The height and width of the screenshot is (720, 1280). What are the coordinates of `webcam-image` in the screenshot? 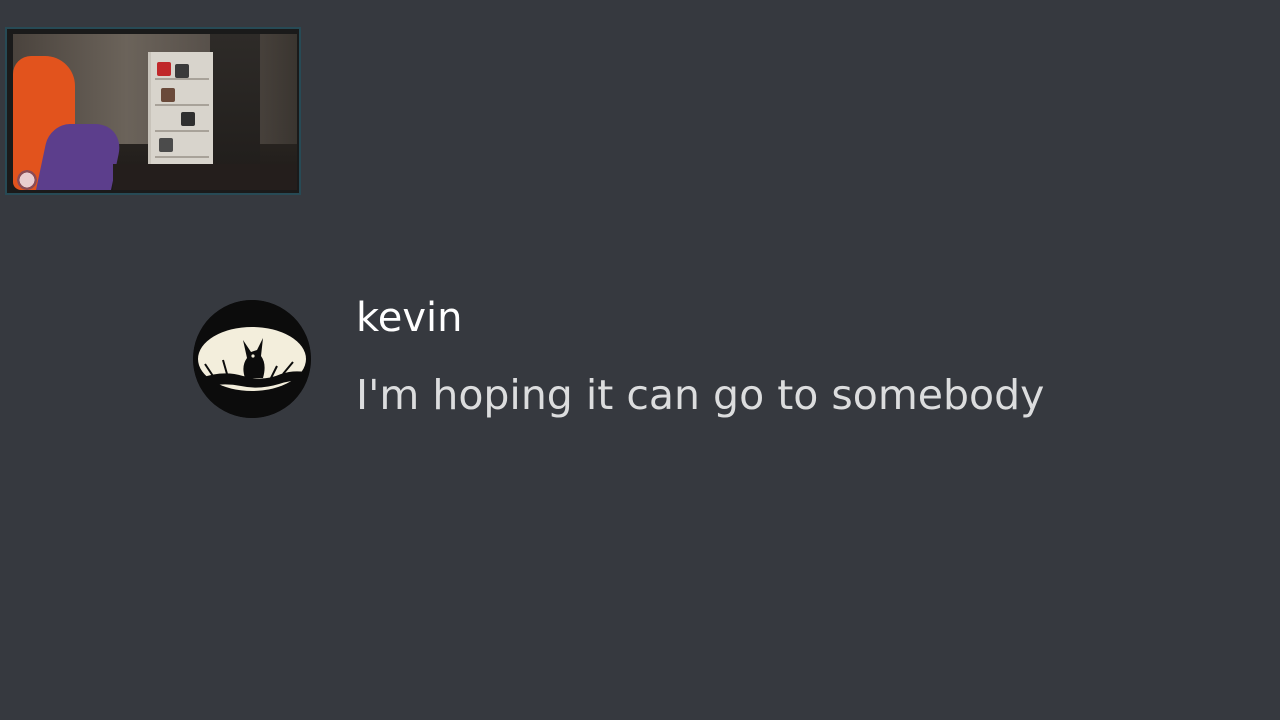 It's located at (155, 112).